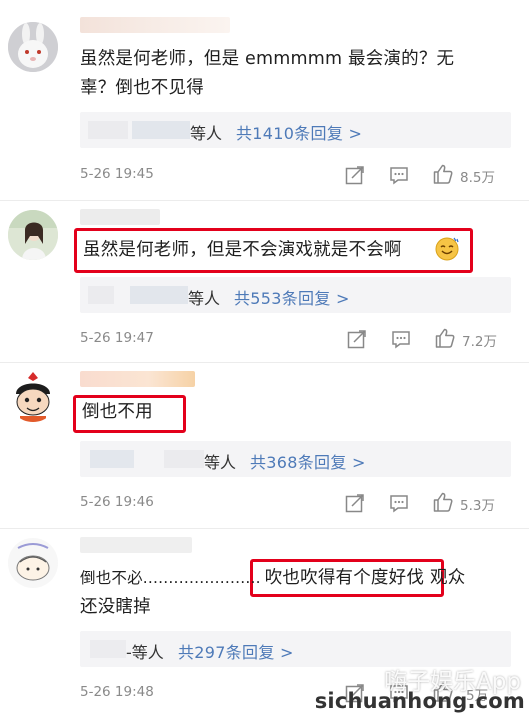  I want to click on watermark-site: sichuanhong.com, so click(419, 701).